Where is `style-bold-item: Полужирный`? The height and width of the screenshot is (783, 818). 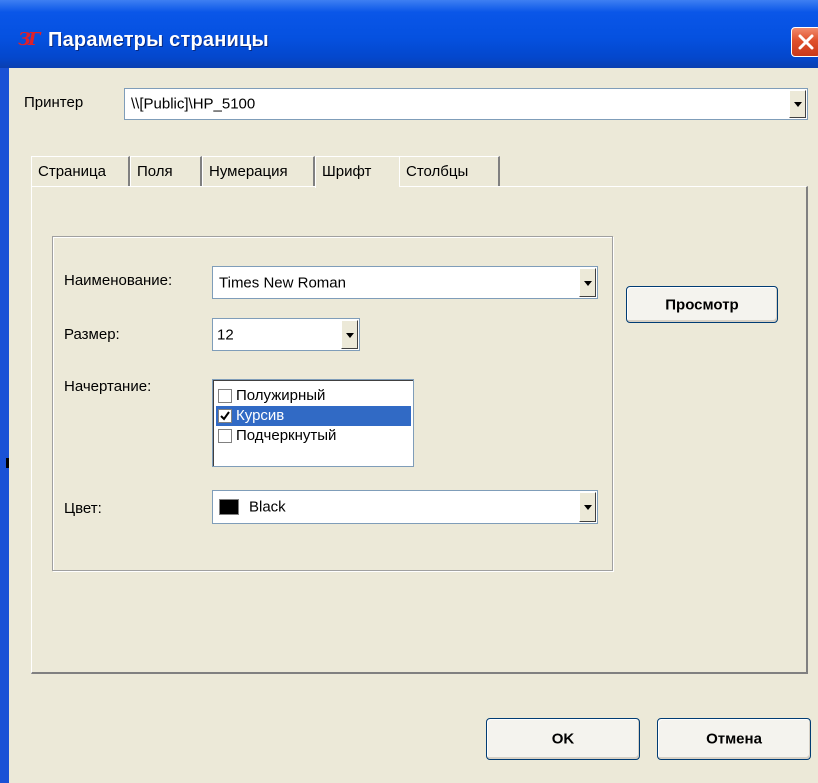 style-bold-item: Полужирный is located at coordinates (313, 396).